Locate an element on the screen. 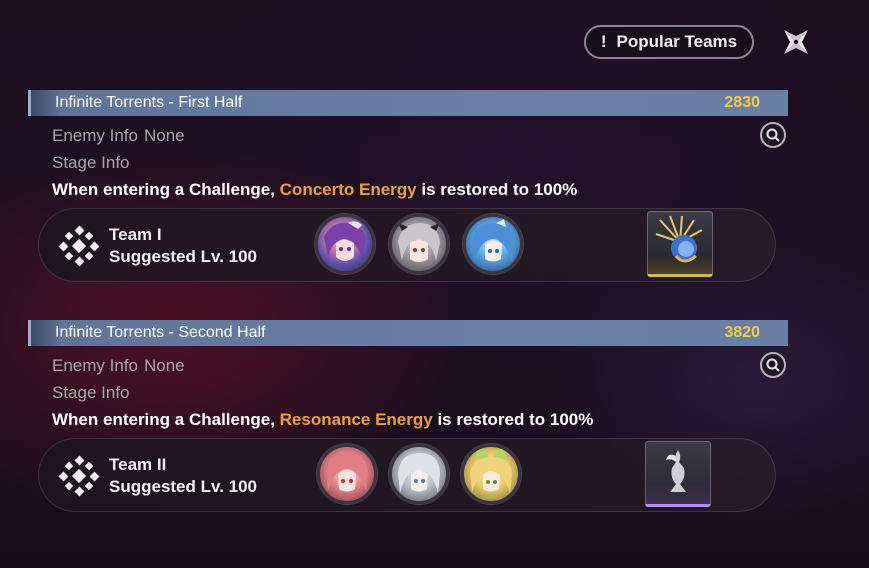  close-button is located at coordinates (796, 42).